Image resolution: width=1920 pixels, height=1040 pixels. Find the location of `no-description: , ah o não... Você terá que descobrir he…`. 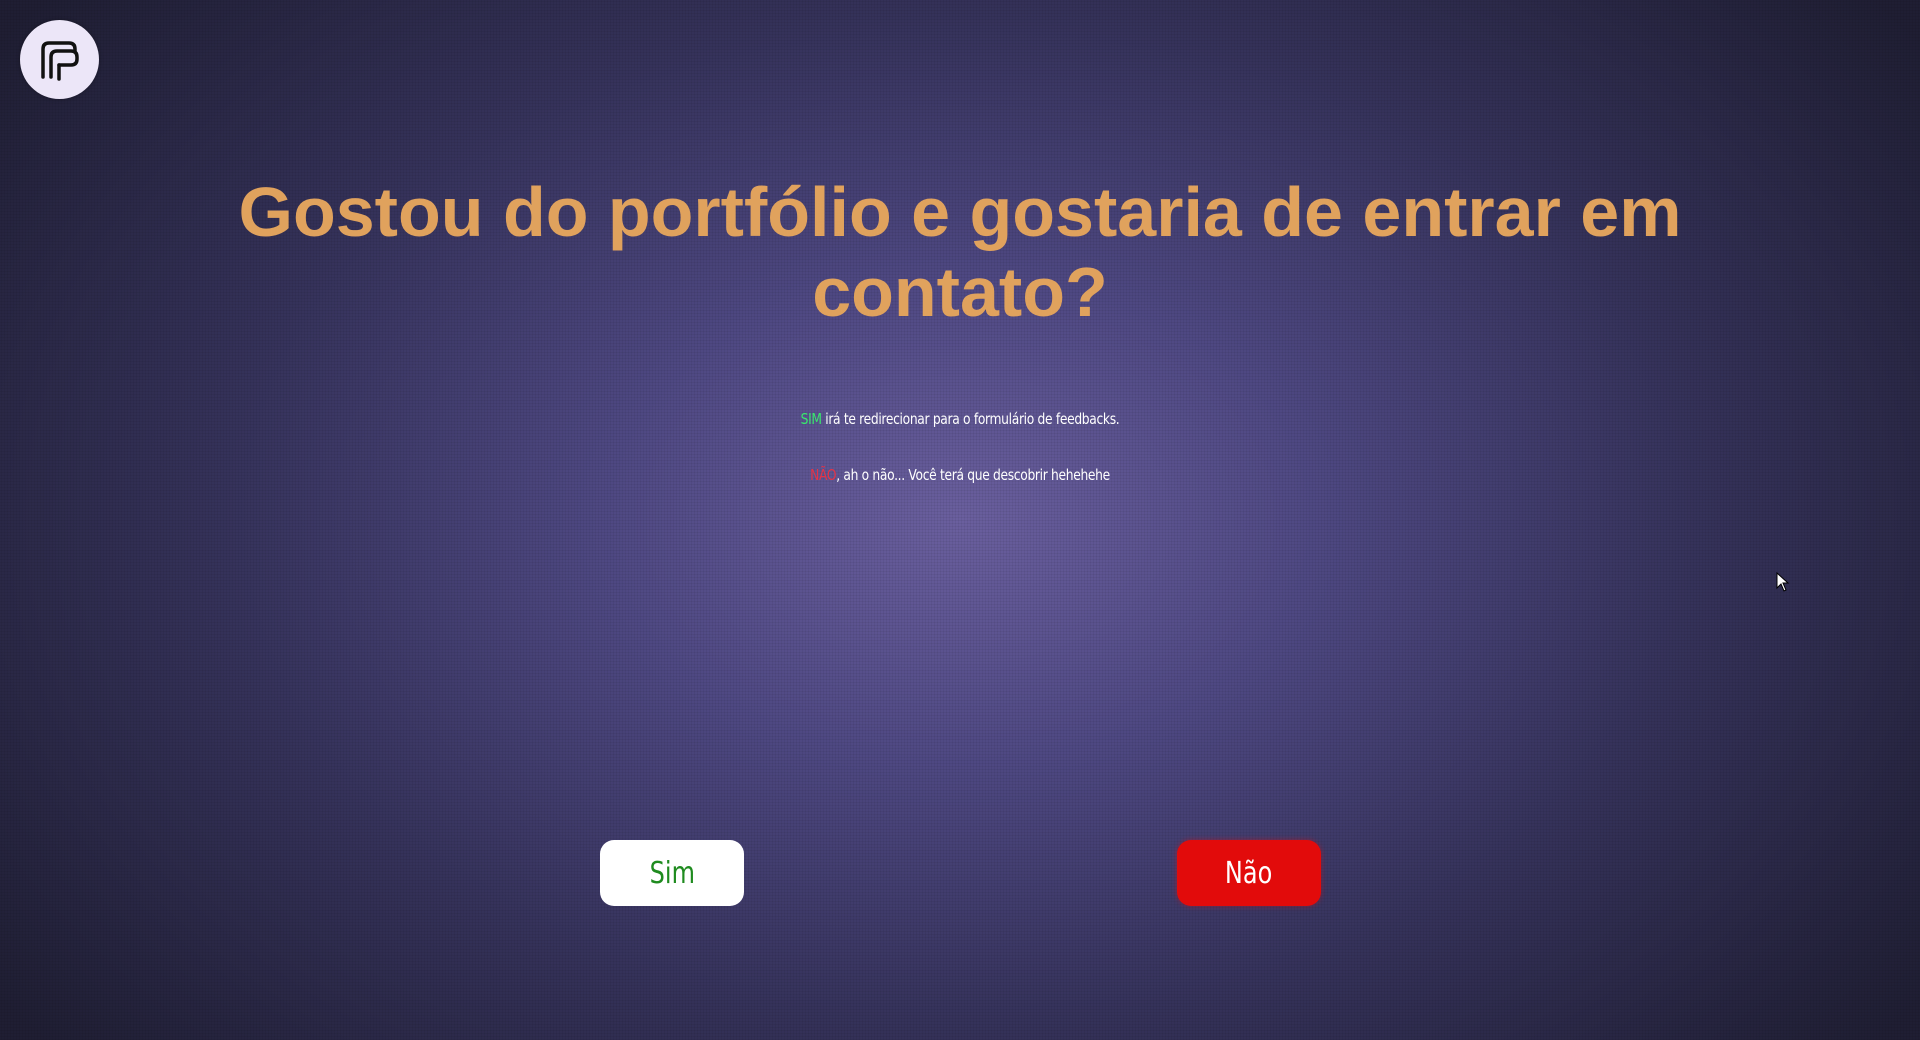

no-description: , ah o não... Você terá que descobrir he… is located at coordinates (973, 475).